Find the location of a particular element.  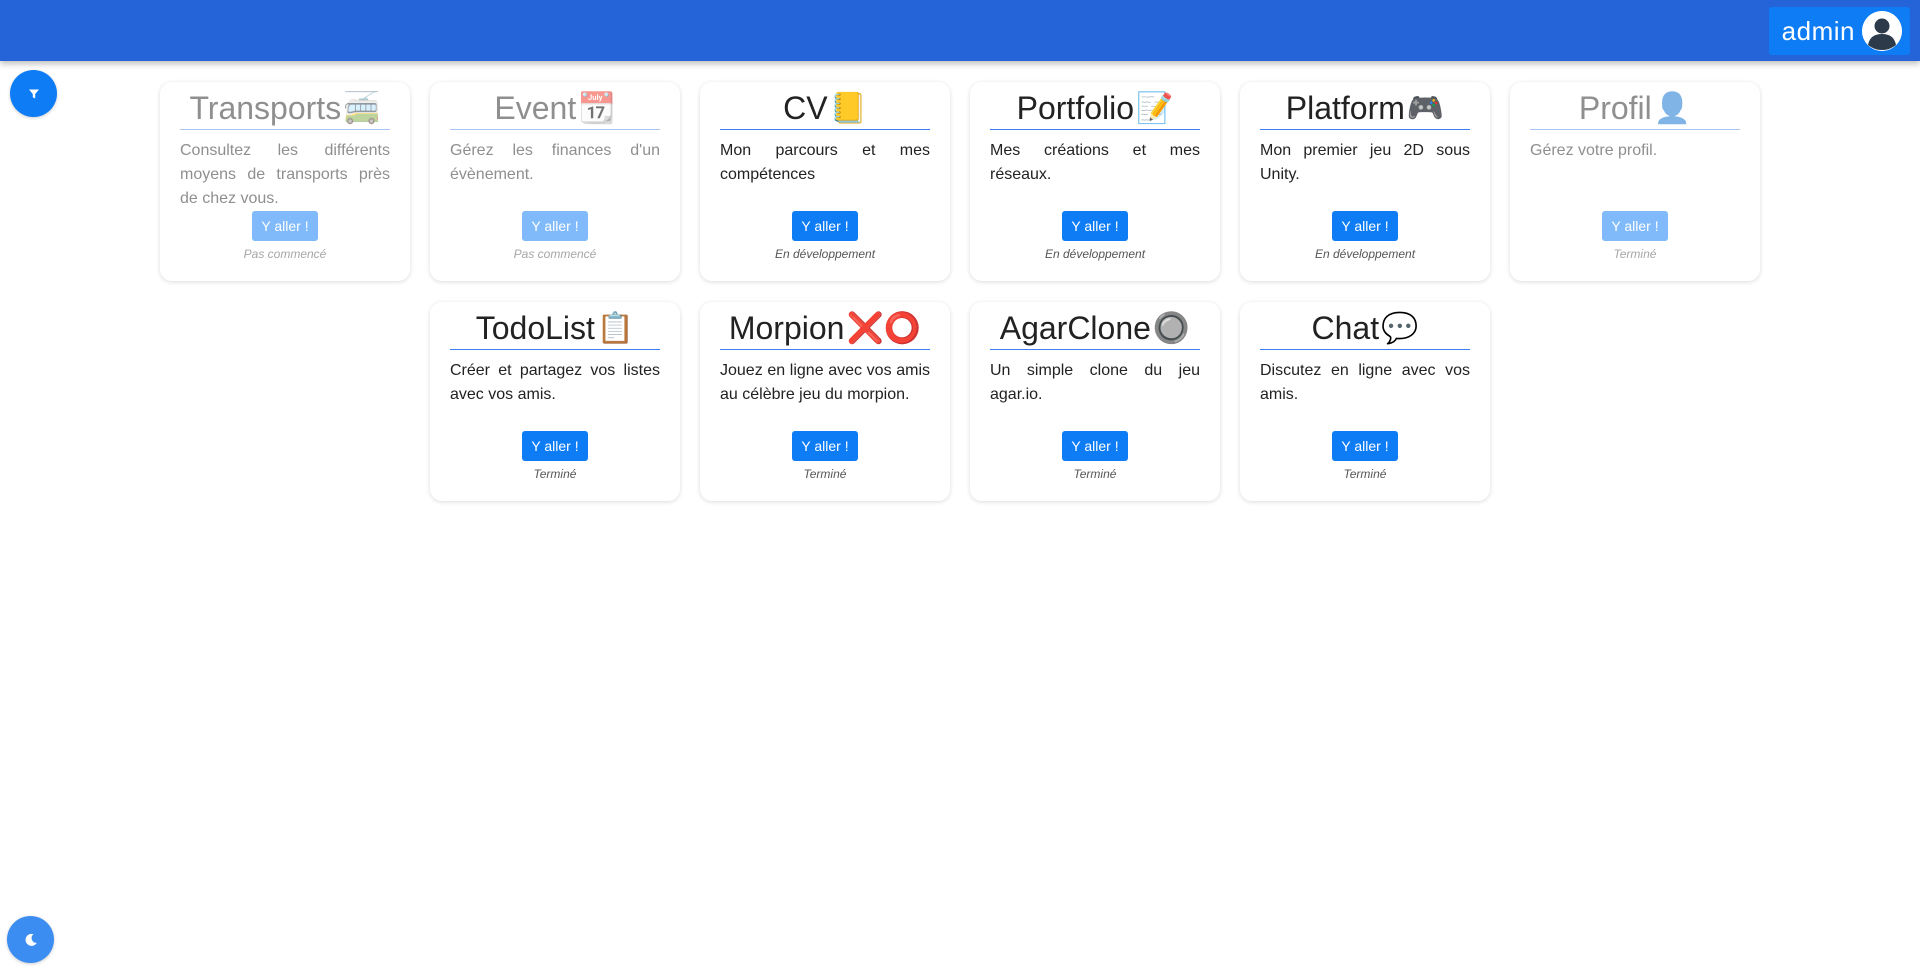

card-description: Gérez les finances d'un évènement. is located at coordinates (555, 162).